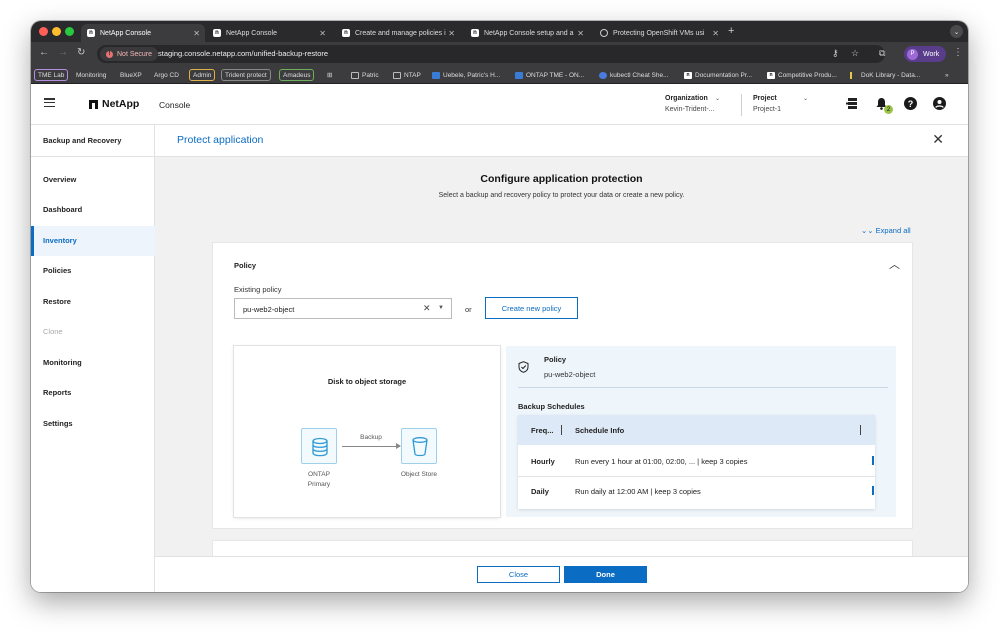 Image resolution: width=999 pixels, height=633 pixels. Describe the element at coordinates (365, 75) in the screenshot. I see `bookmark-patric: Patric` at that location.